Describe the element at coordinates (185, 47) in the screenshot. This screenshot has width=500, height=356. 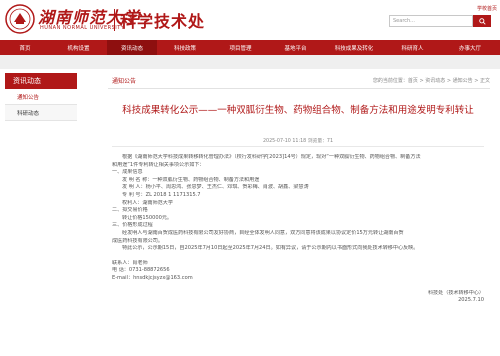
I see `nav-item-policy: 科技政策` at that location.